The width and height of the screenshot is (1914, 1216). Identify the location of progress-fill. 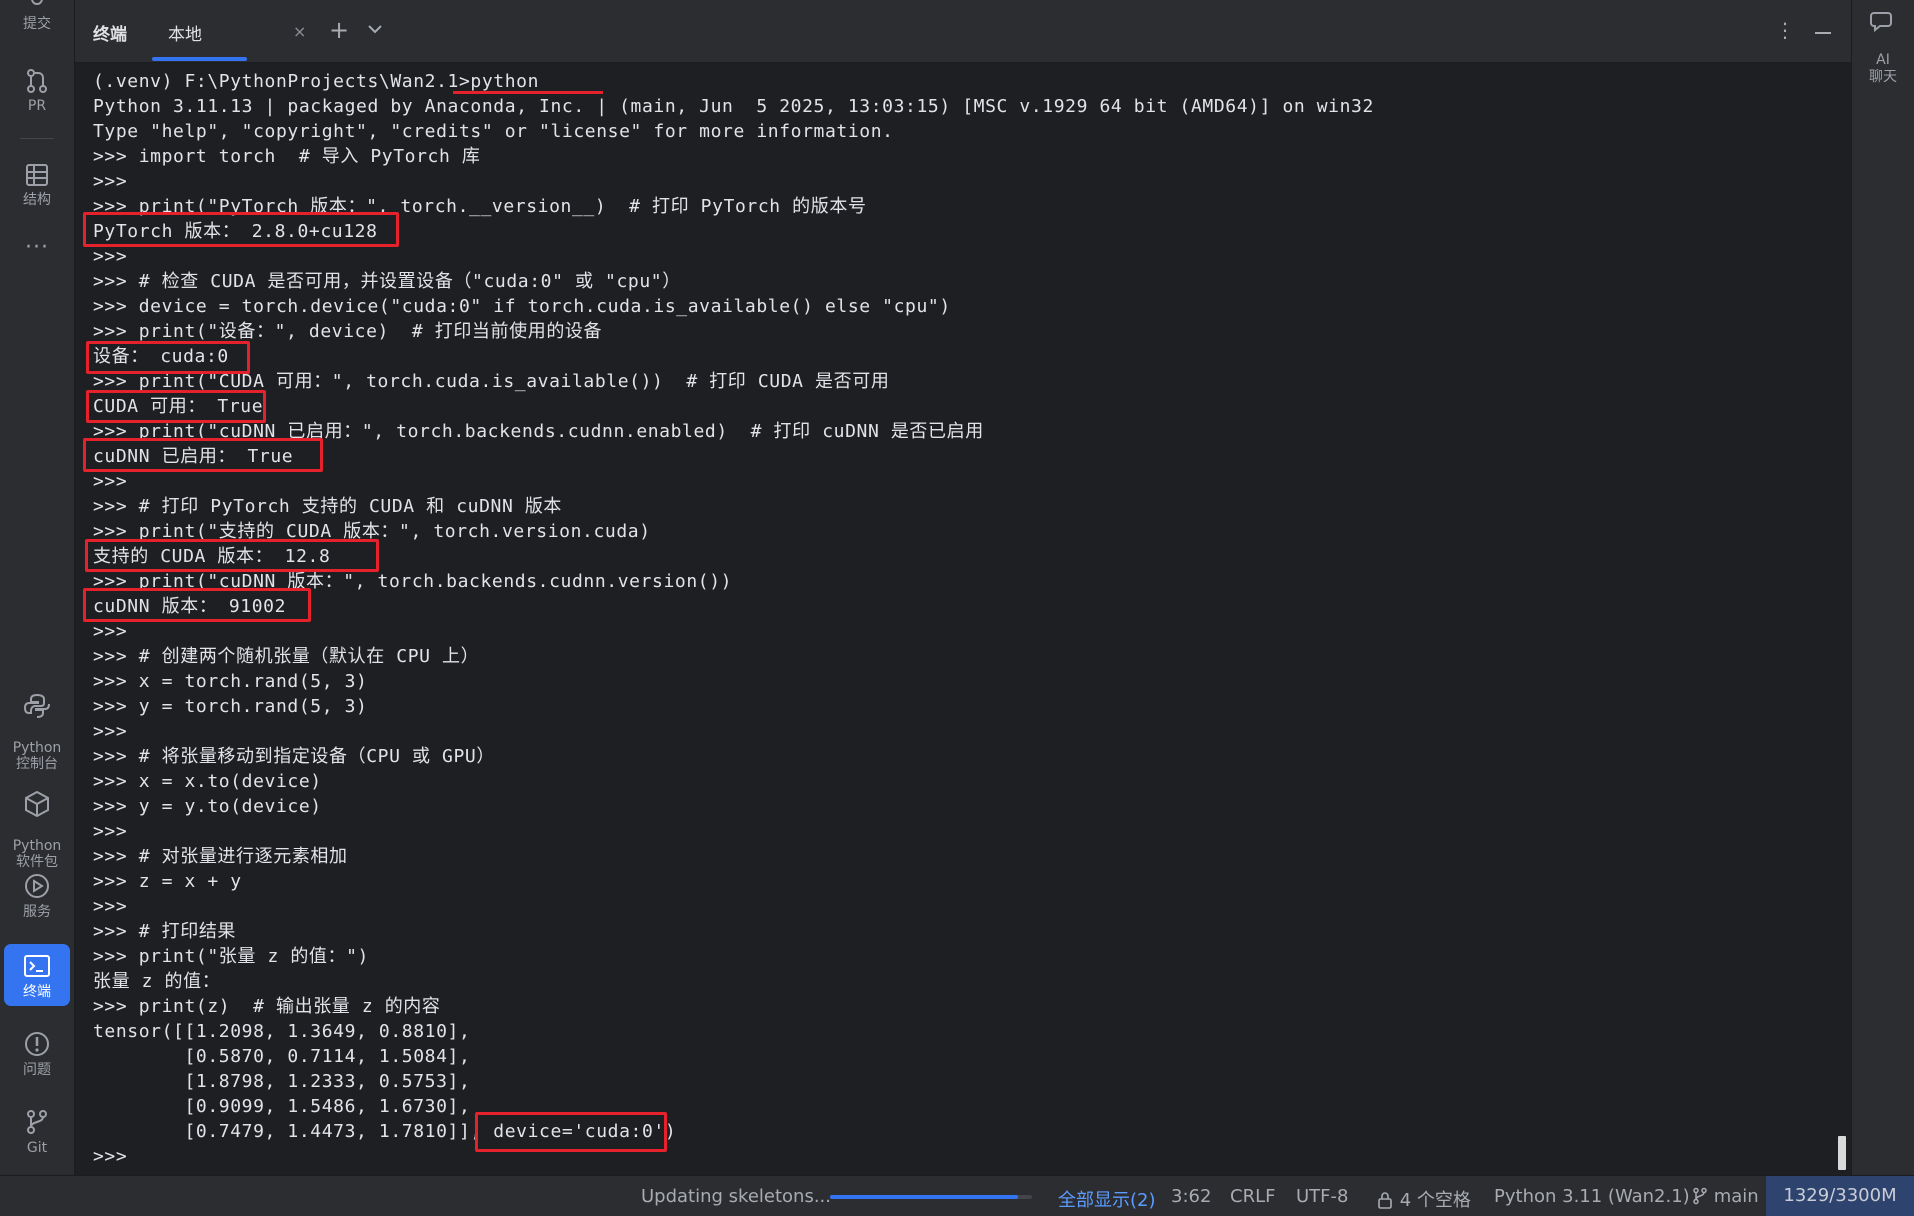
(924, 1197).